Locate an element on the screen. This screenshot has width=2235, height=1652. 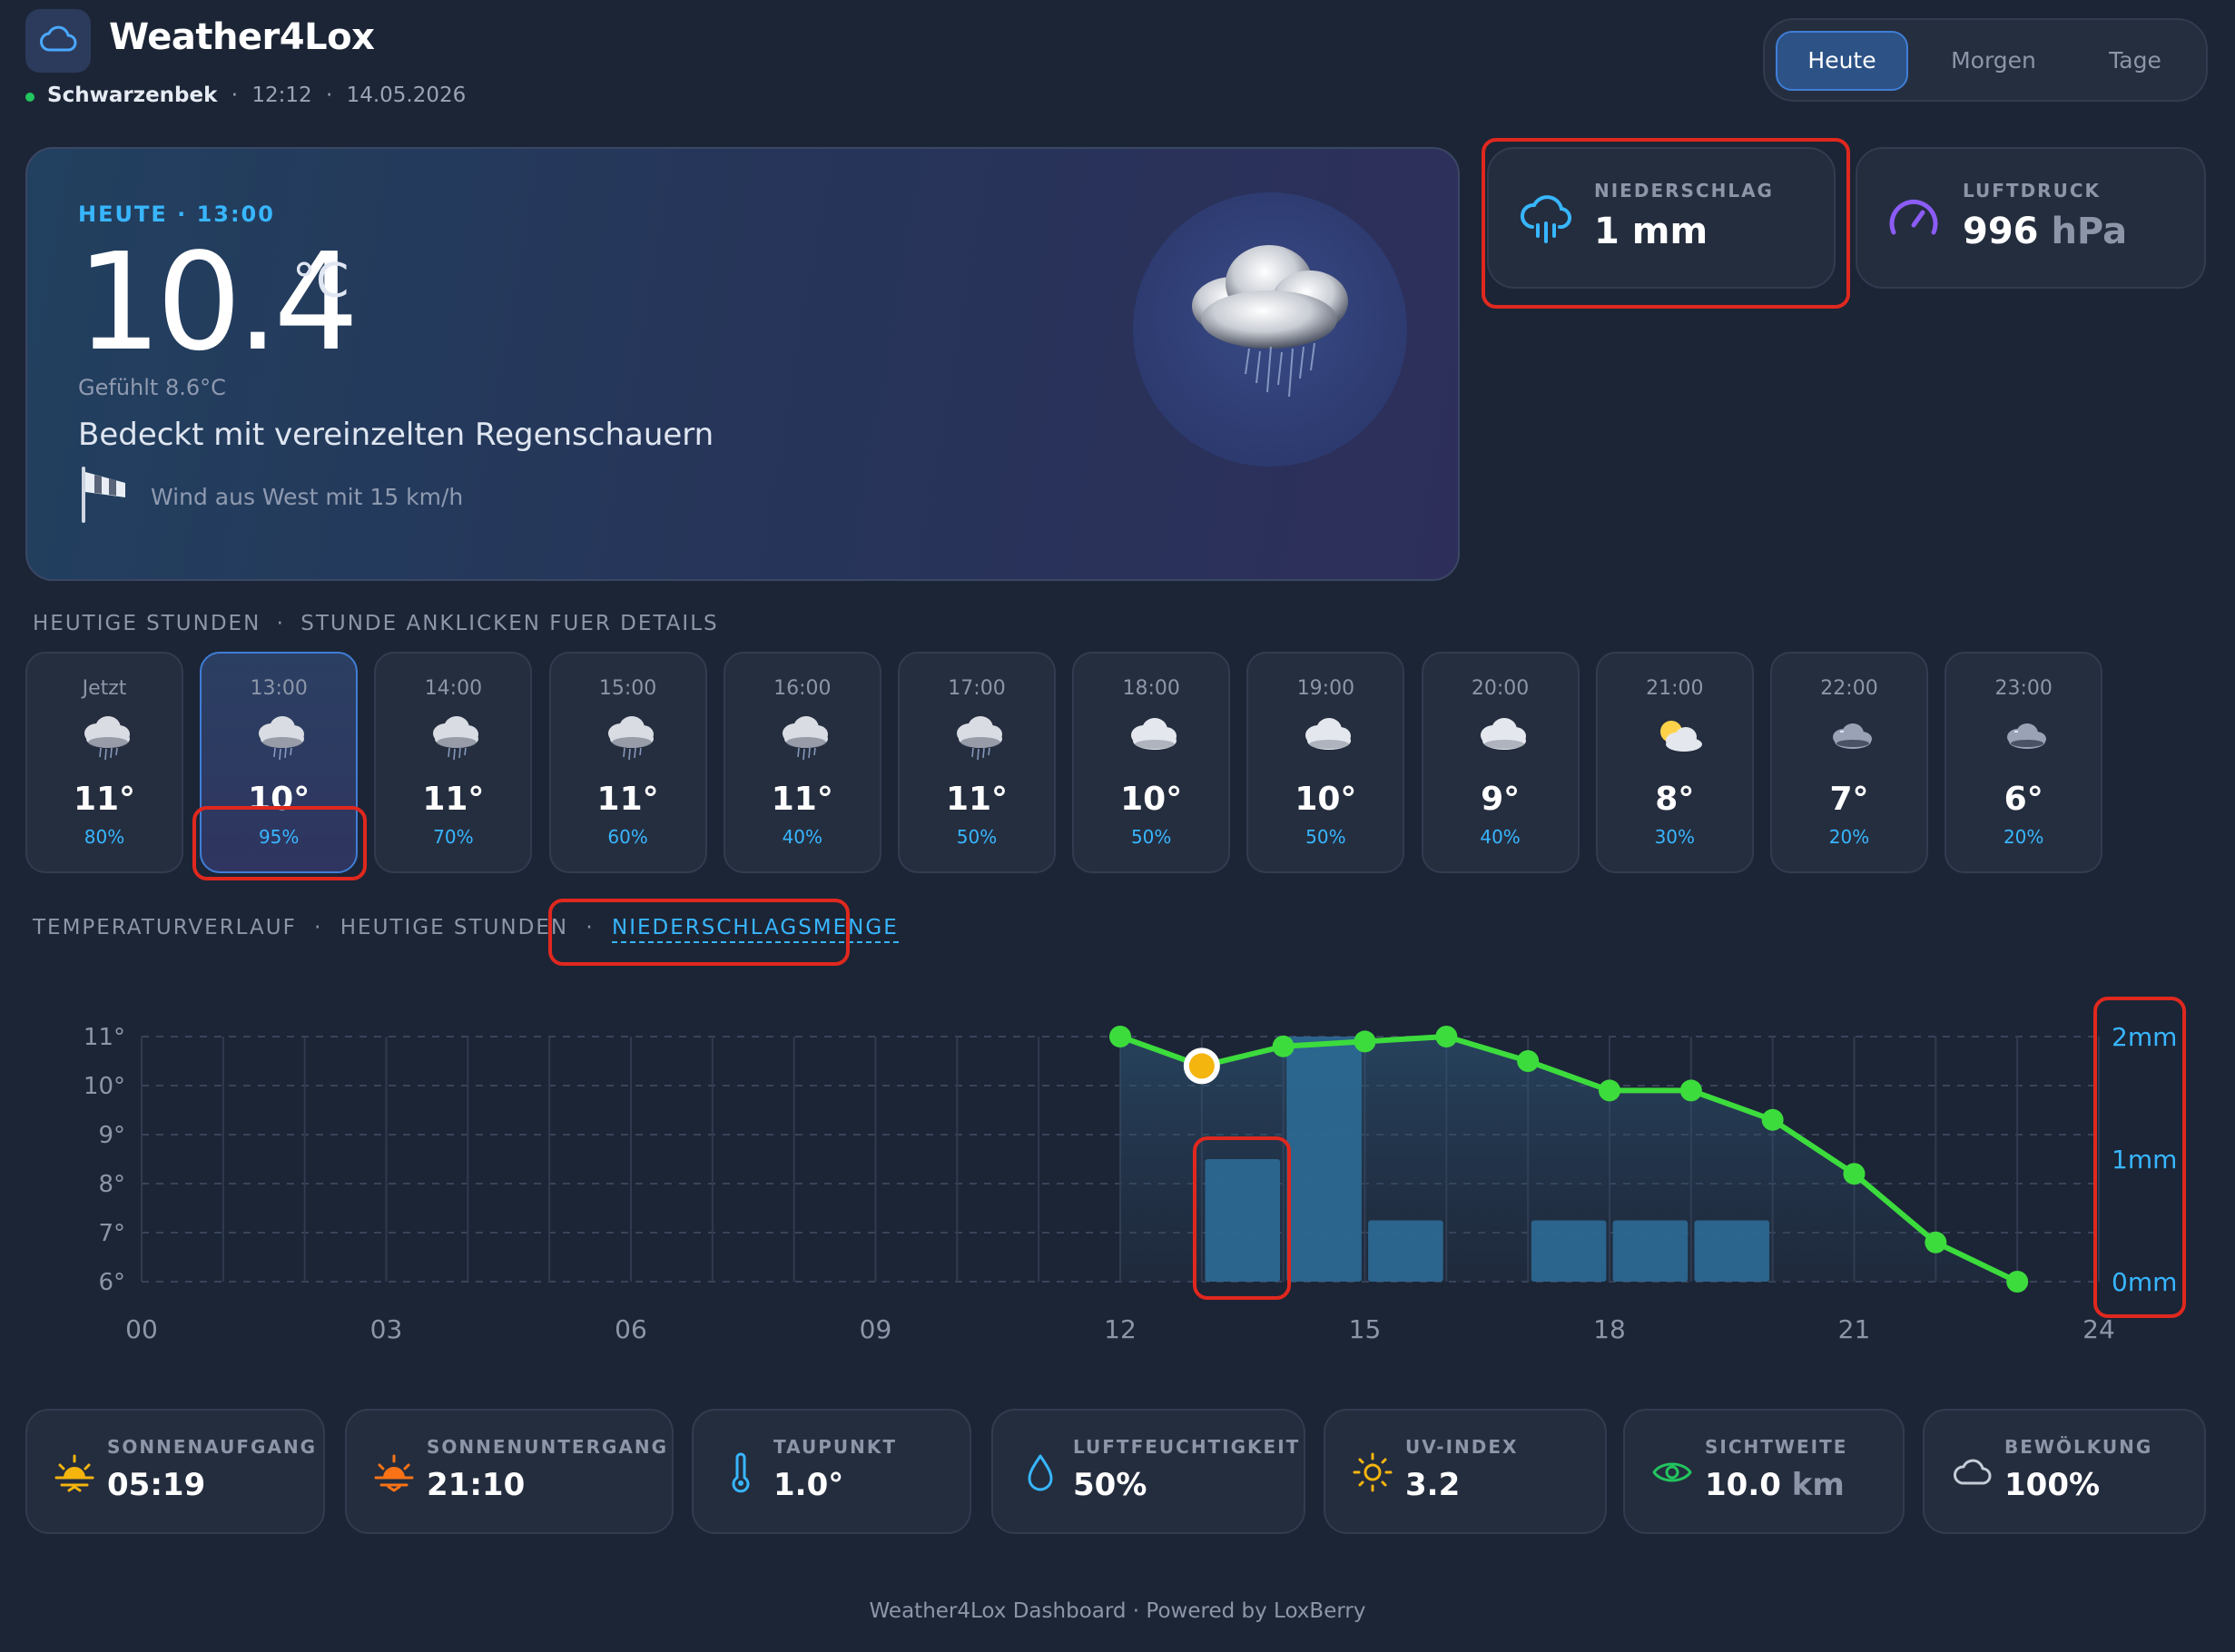
hour-time: 14:00 is located at coordinates (453, 688).